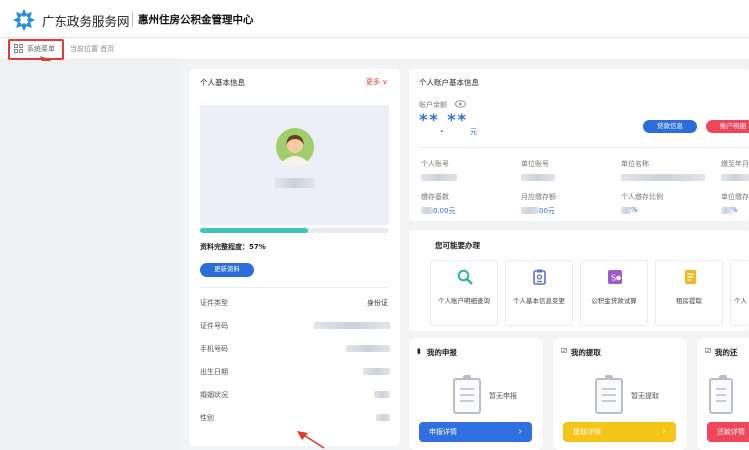  What do you see at coordinates (530, 210) in the screenshot?
I see `monthly-deposit-masked` at bounding box center [530, 210].